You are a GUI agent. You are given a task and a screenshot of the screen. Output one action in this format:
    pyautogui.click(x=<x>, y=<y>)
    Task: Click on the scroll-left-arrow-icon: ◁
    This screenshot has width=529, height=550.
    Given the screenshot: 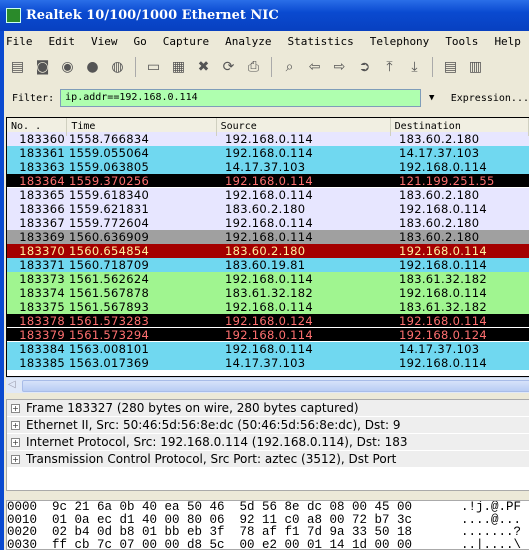 What is the action you would take?
    pyautogui.click(x=12, y=384)
    